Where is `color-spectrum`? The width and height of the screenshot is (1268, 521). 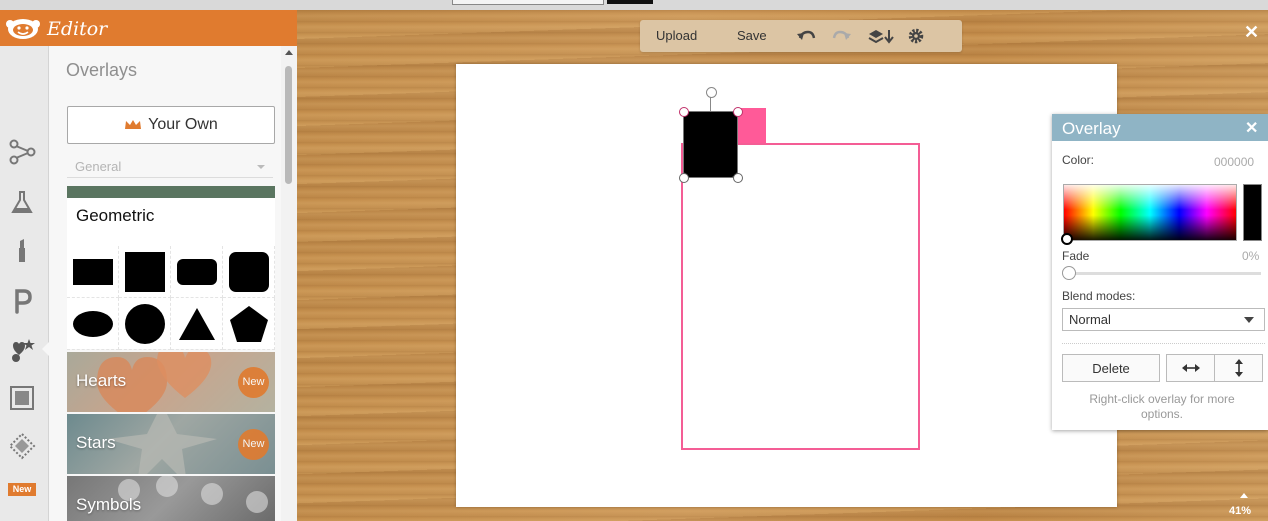
color-spectrum is located at coordinates (1150, 212).